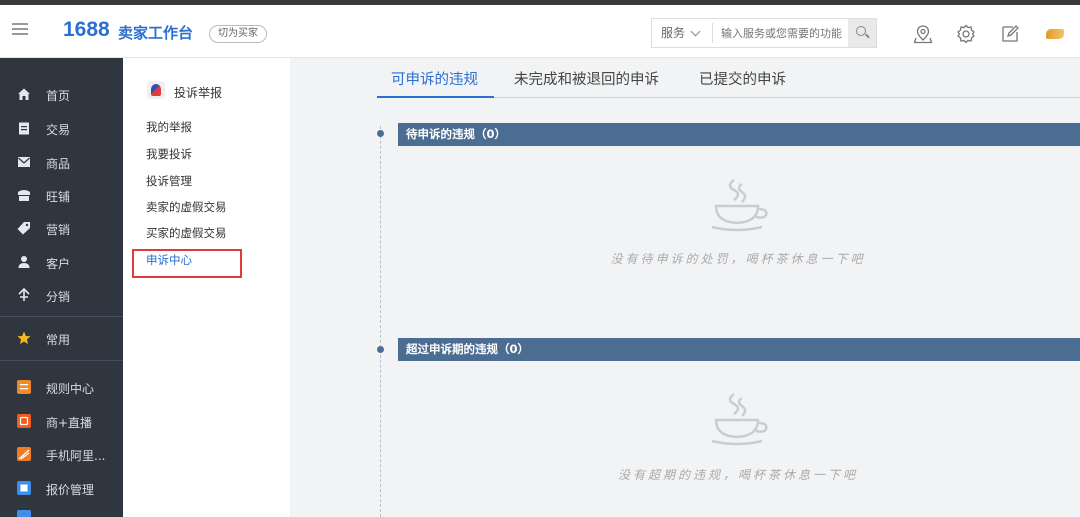 Image resolution: width=1080 pixels, height=517 pixels. Describe the element at coordinates (24, 128) in the screenshot. I see `clipboard-icon` at that location.